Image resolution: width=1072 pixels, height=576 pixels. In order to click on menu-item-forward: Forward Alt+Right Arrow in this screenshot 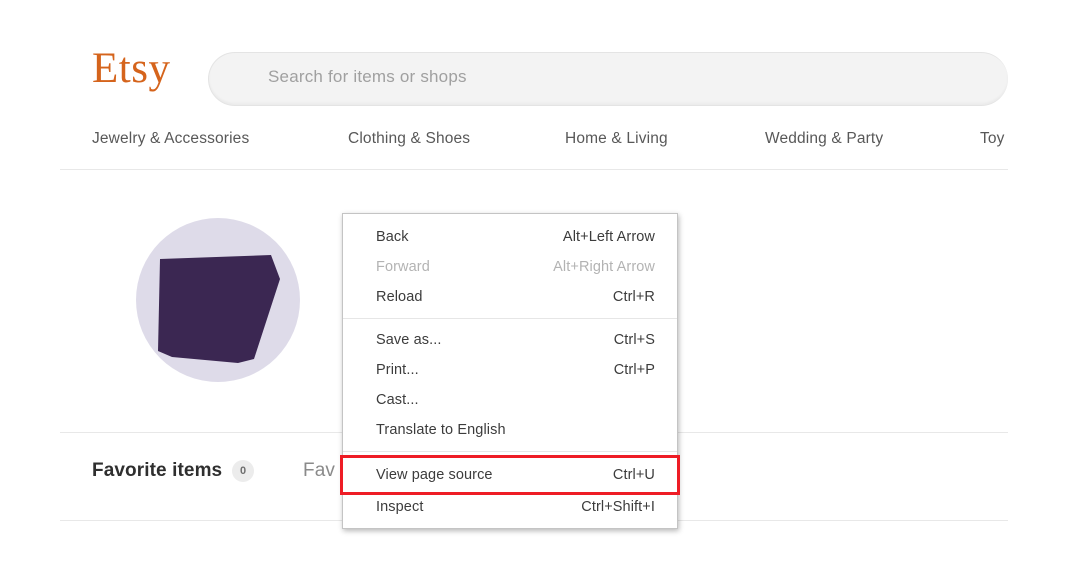, I will do `click(510, 267)`.